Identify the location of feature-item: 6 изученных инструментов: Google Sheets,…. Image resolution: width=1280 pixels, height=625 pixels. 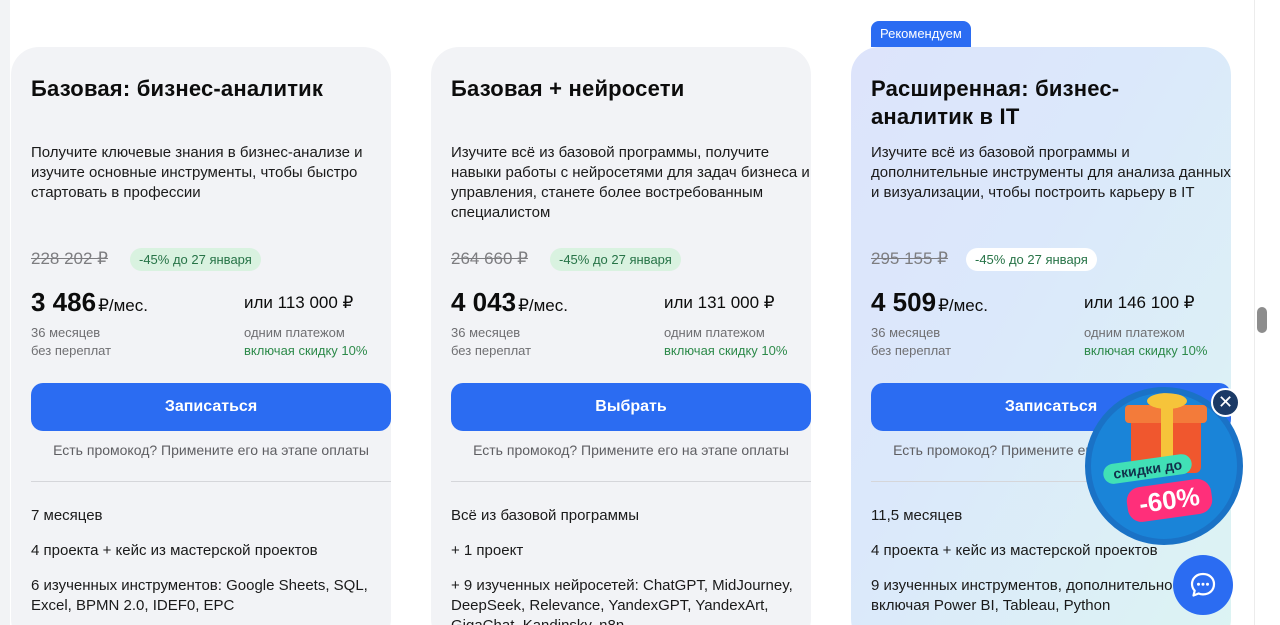
(199, 595).